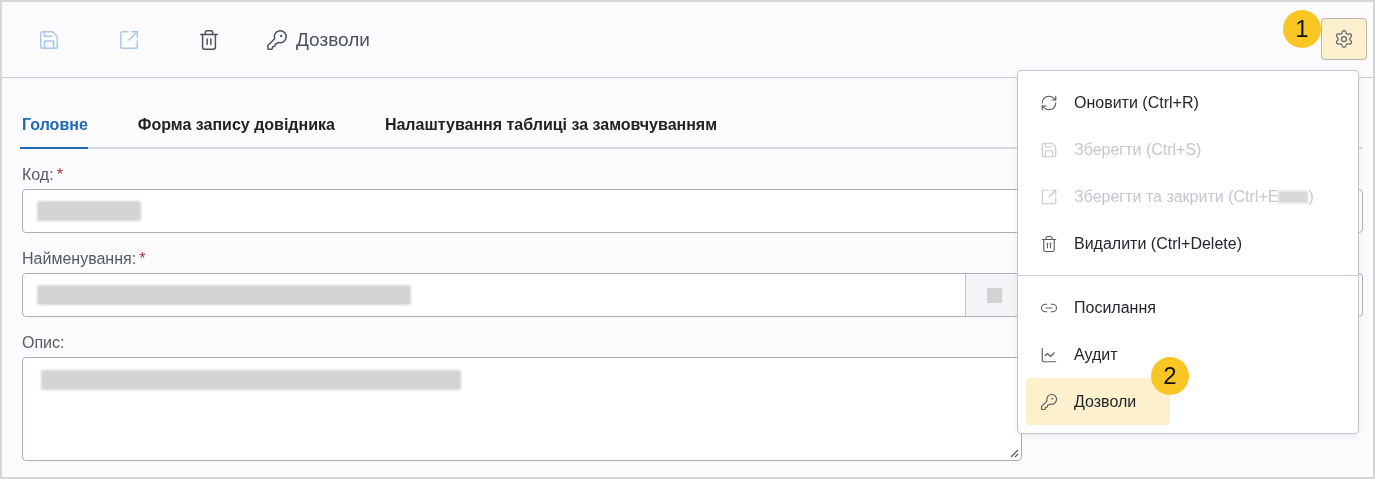  What do you see at coordinates (550, 128) in the screenshot?
I see `tab: Налаштування таблиці за замовчуванням` at bounding box center [550, 128].